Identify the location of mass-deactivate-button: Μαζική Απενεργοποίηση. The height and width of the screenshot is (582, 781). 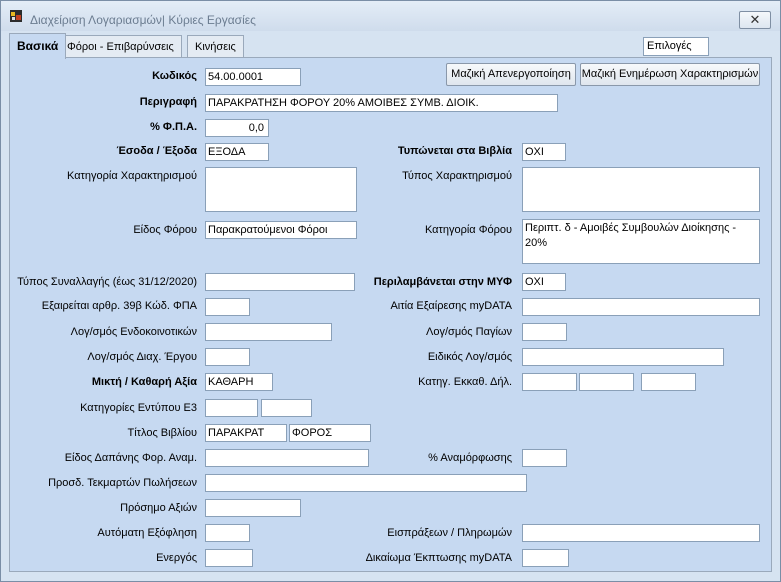
(511, 74).